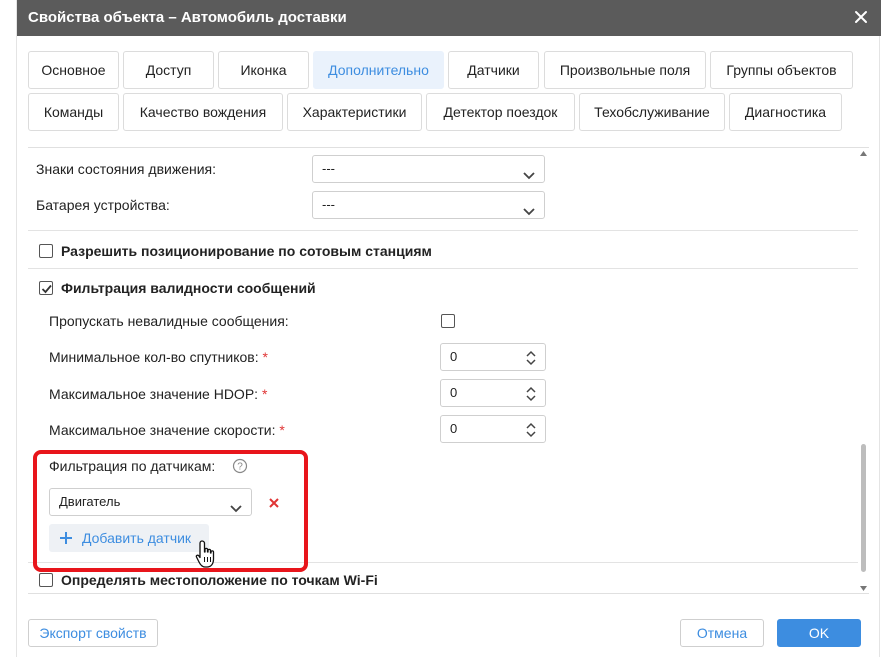  I want to click on tab-main: Основное, so click(73, 70).